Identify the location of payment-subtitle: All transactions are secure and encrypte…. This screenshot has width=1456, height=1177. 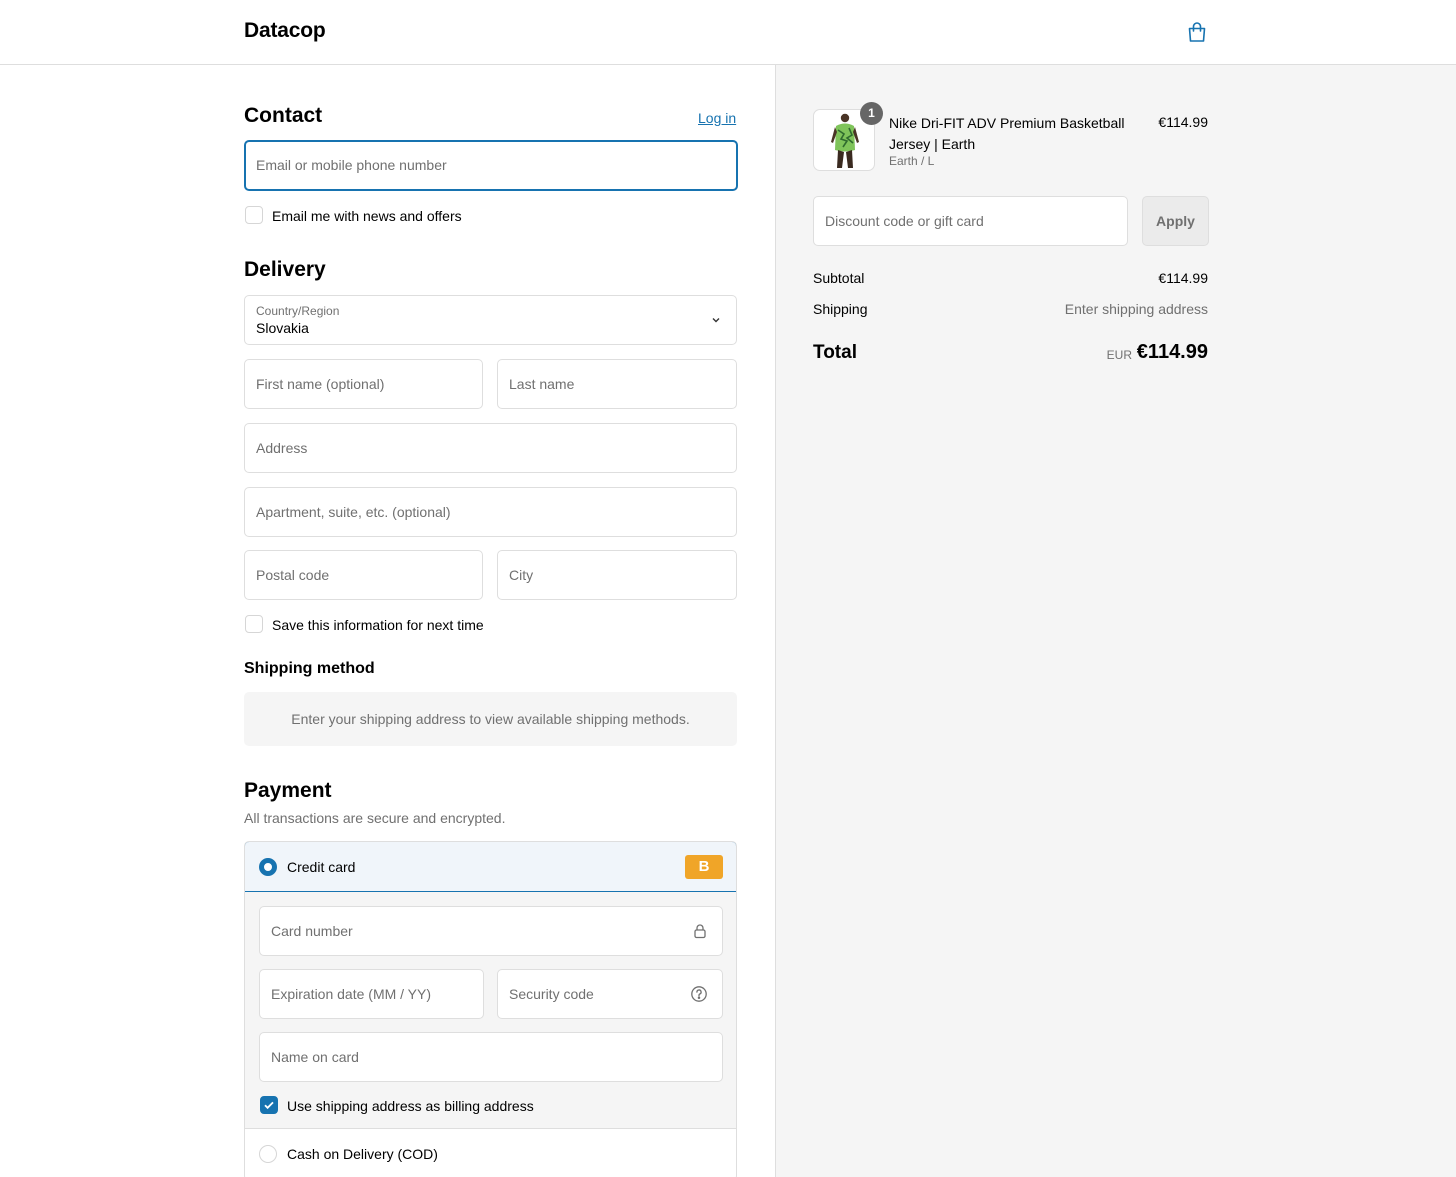
(375, 818).